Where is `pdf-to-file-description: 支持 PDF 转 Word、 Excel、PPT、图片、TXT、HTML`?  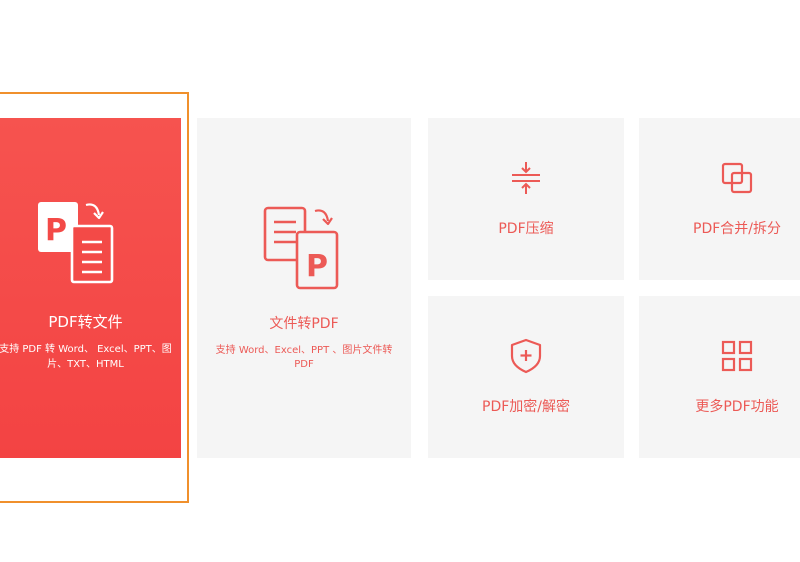 pdf-to-file-description: 支持 PDF 转 Word、 Excel、PPT、图片、TXT、HTML is located at coordinates (86, 357).